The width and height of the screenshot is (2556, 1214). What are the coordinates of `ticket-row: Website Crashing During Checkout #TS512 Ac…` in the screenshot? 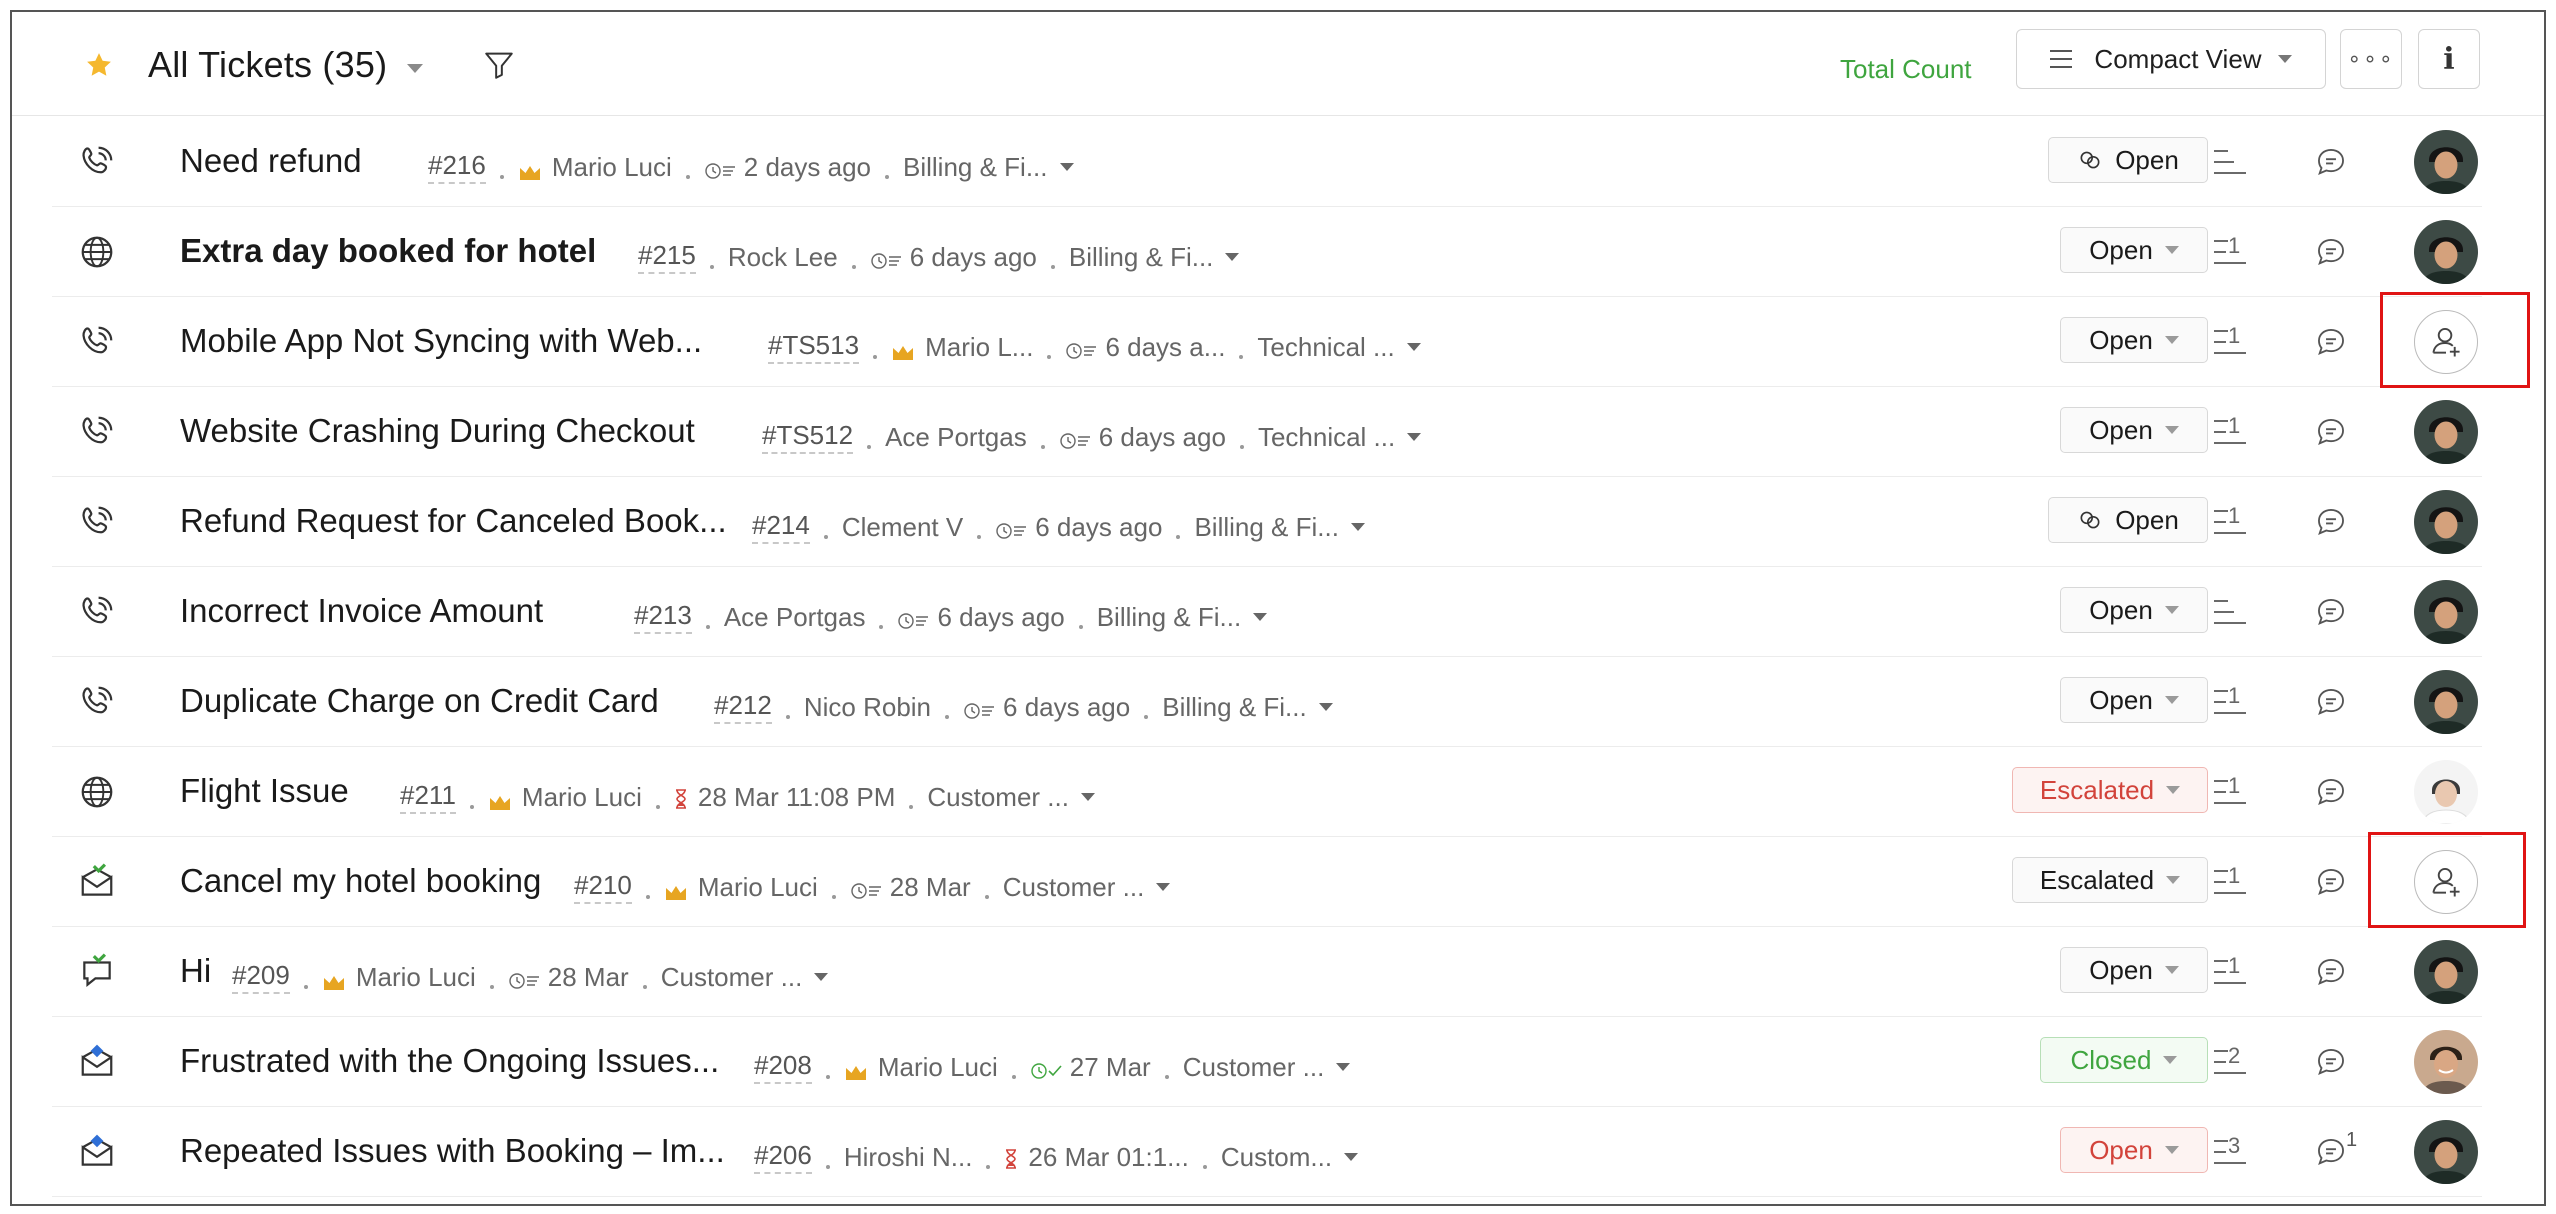 It's located at (1267, 432).